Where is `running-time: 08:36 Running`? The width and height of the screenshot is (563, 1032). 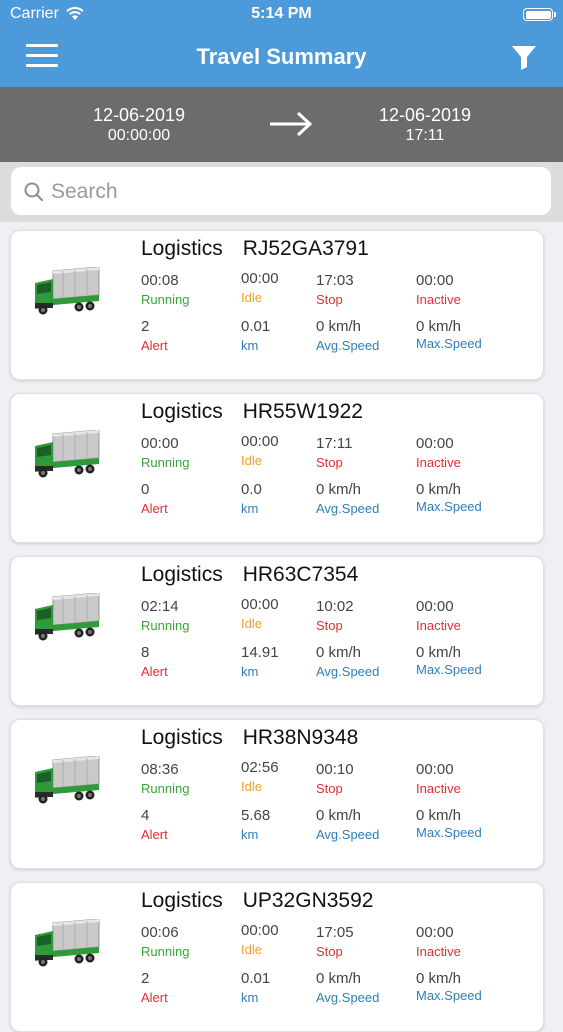
running-time: 08:36 Running is located at coordinates (191, 778).